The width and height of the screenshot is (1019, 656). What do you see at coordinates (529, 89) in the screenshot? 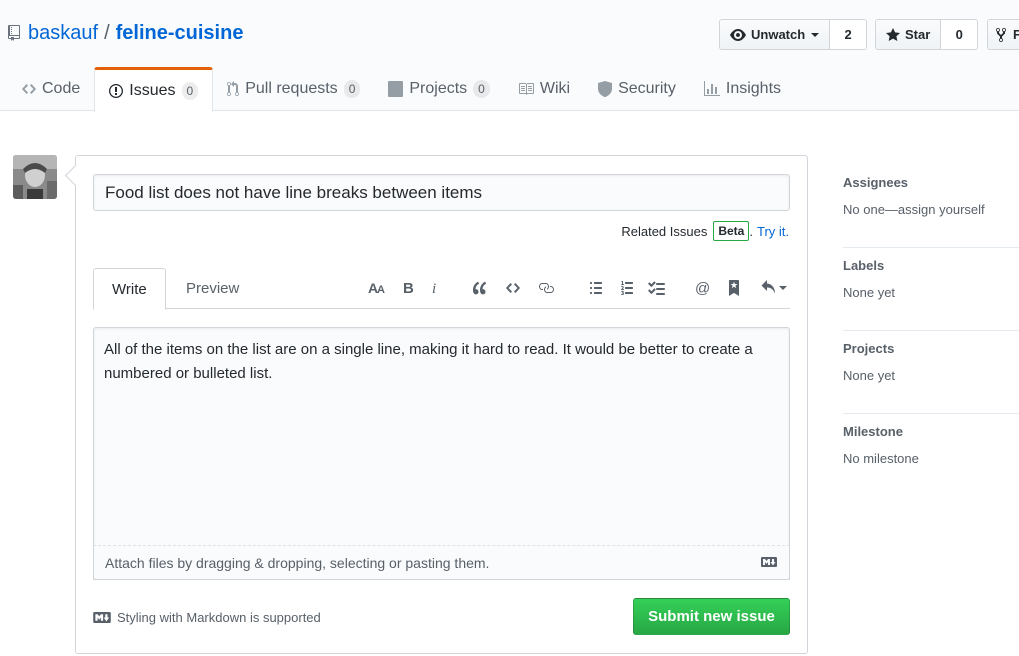
I see `book-icon` at bounding box center [529, 89].